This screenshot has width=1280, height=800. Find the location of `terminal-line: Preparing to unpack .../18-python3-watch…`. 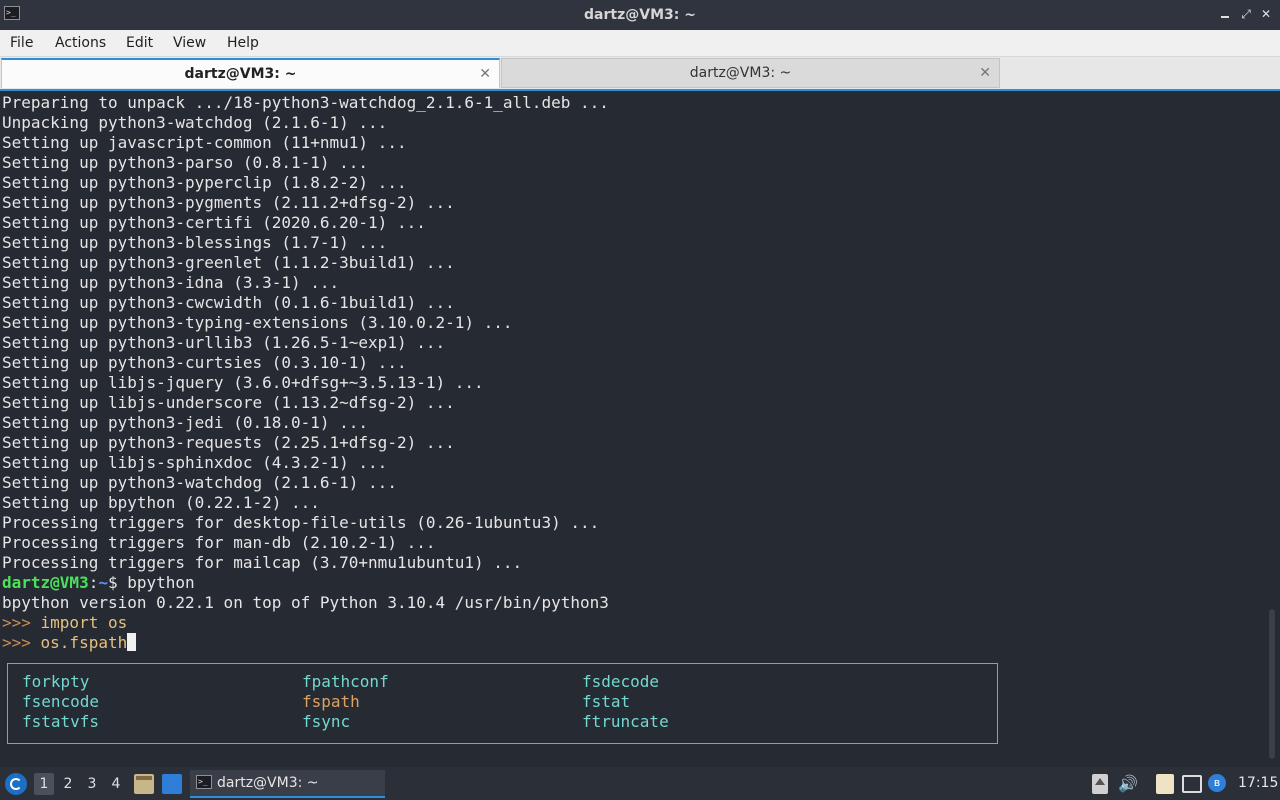

terminal-line: Preparing to unpack .../18-python3-watch… is located at coordinates (305, 102).